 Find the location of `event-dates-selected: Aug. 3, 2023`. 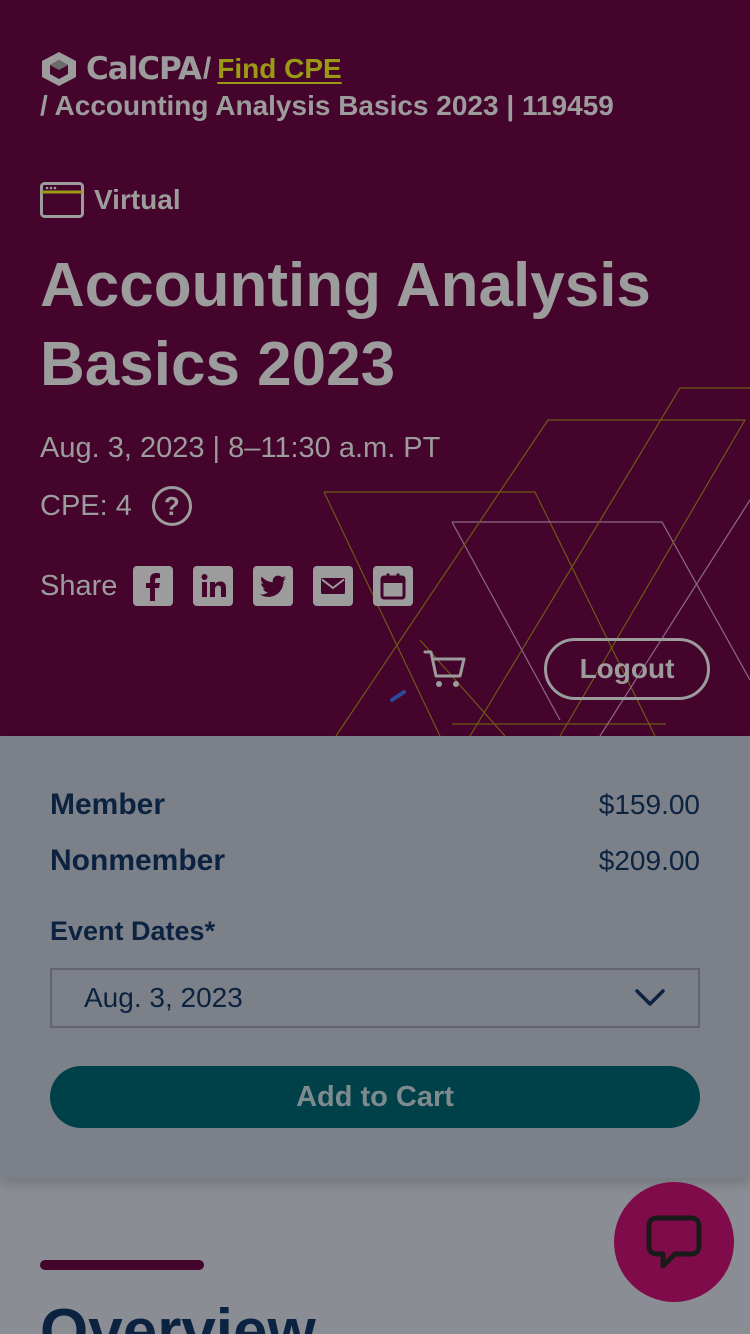

event-dates-selected: Aug. 3, 2023 is located at coordinates (163, 997).